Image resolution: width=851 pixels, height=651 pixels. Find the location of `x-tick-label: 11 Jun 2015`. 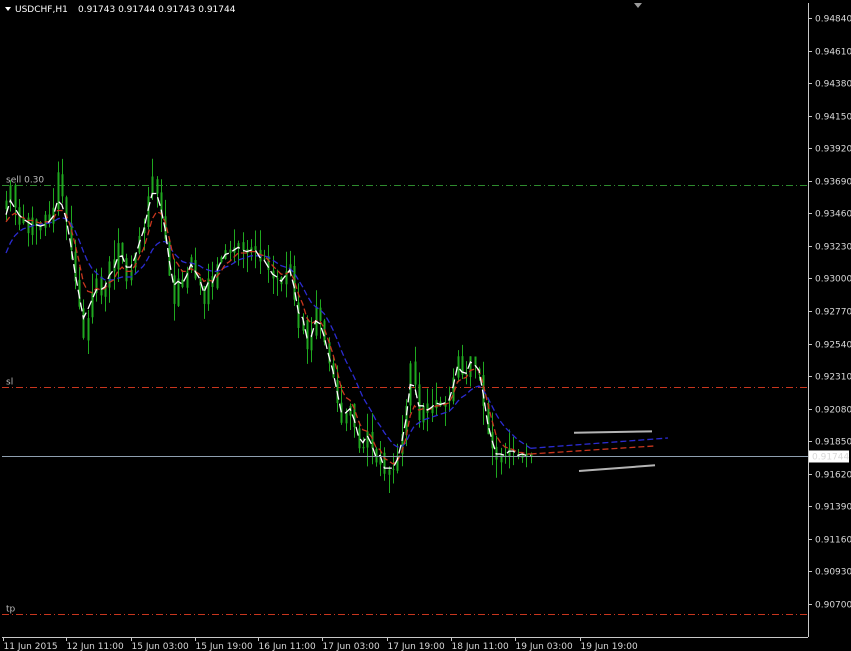

x-tick-label: 11 Jun 2015 is located at coordinates (31, 646).